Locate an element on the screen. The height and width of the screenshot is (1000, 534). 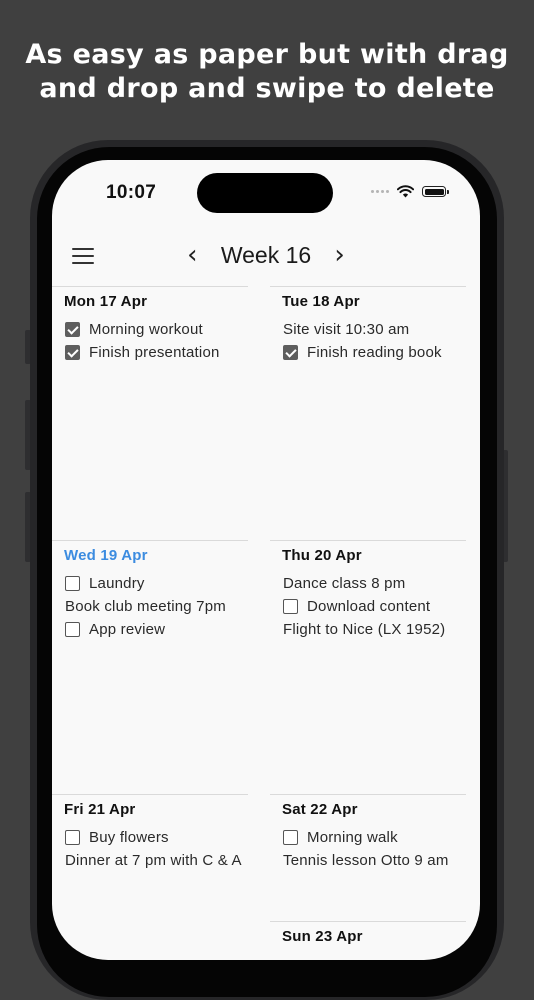
signal-dots-icon is located at coordinates (380, 191).